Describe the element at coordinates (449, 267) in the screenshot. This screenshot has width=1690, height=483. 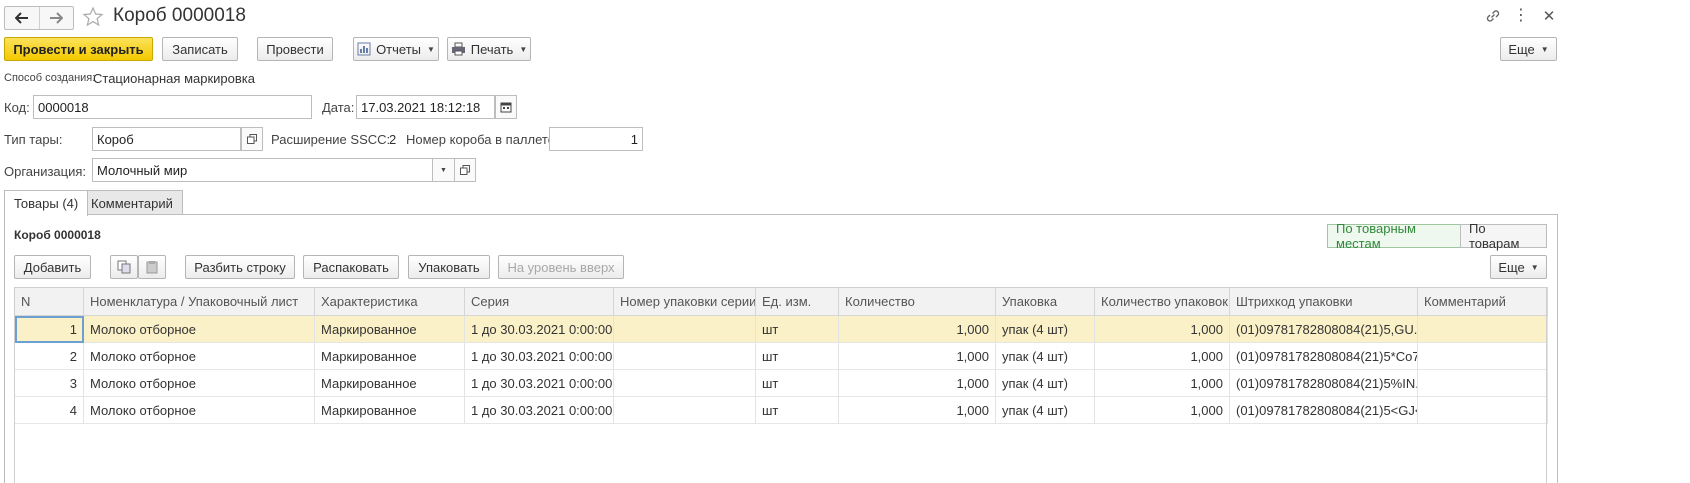
I see `pack-button: Упаковать` at that location.